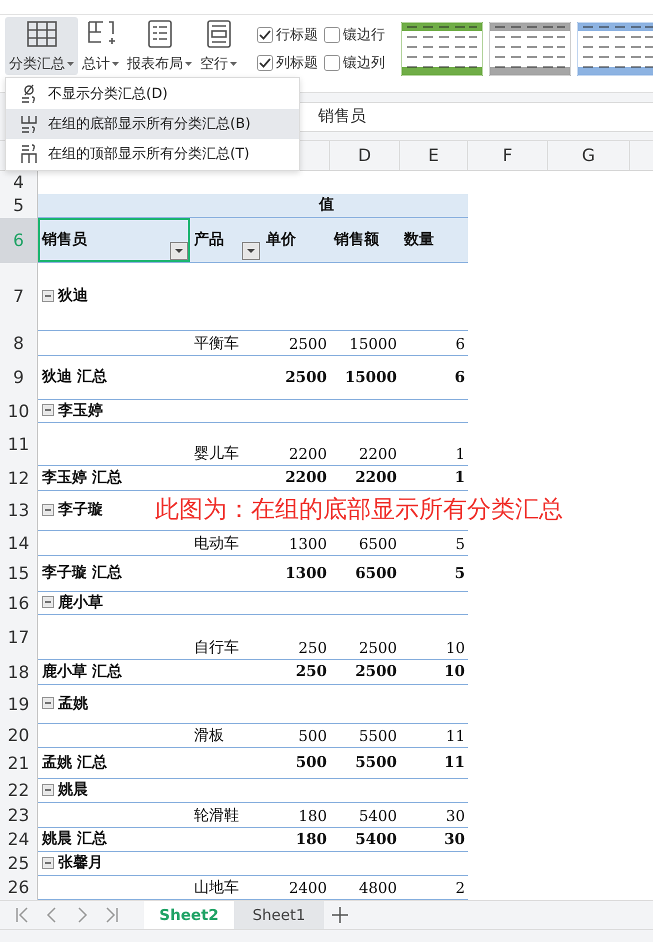 This screenshot has height=942, width=653. I want to click on product-cell: 自行车, so click(216, 647).